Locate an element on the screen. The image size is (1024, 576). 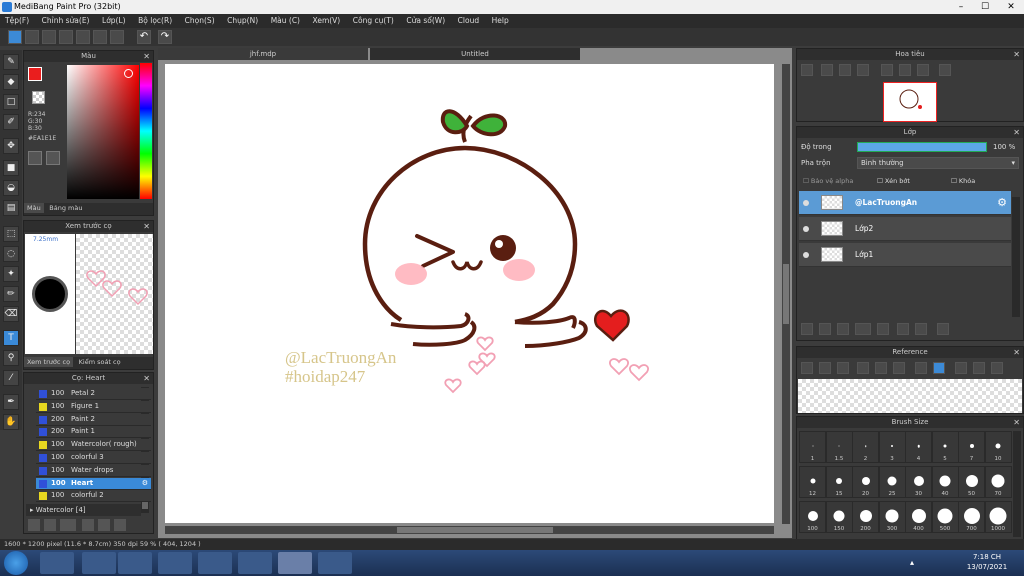
navigator-thumbnail is located at coordinates (910, 102).